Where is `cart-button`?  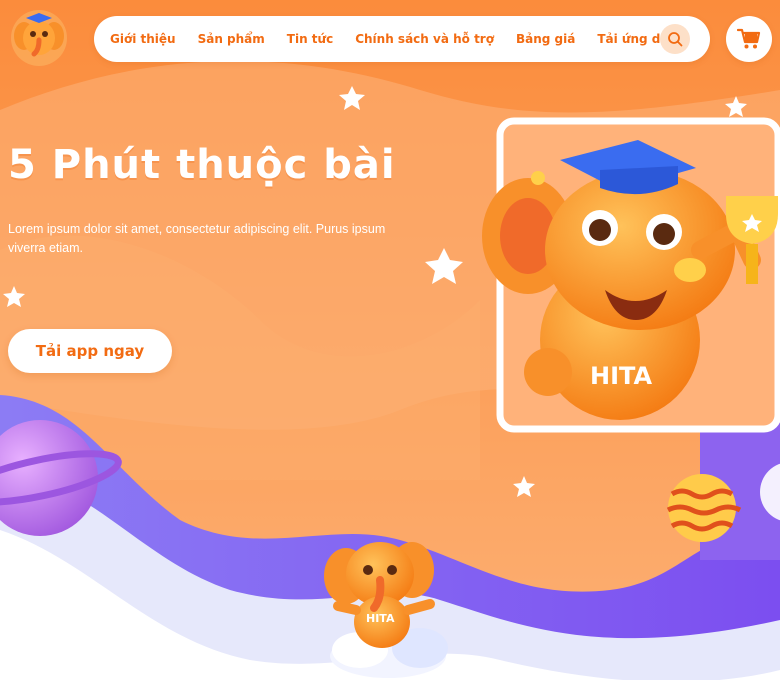
cart-button is located at coordinates (749, 39).